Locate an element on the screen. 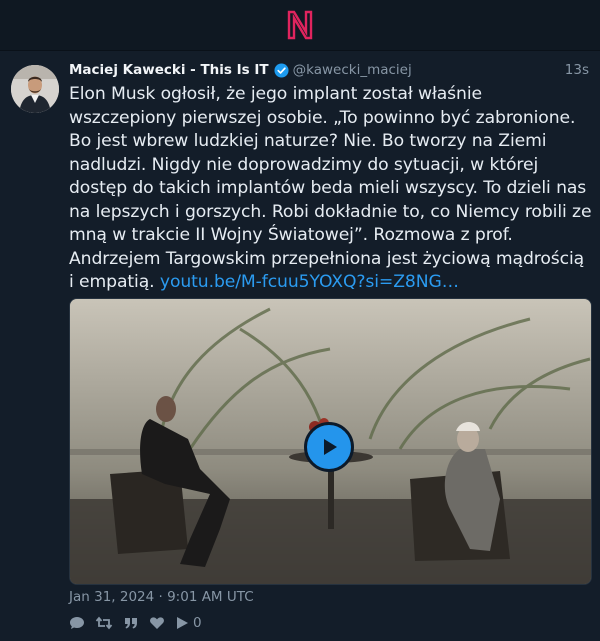  author-name: Maciej Kawecki - This Is IT is located at coordinates (169, 70).